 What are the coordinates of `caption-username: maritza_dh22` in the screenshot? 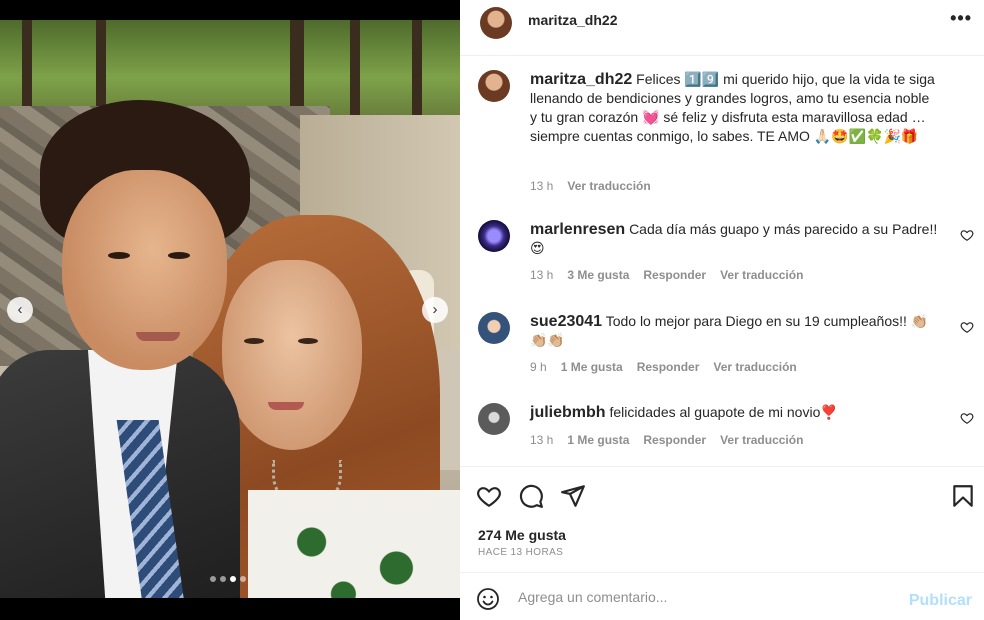 It's located at (581, 79).